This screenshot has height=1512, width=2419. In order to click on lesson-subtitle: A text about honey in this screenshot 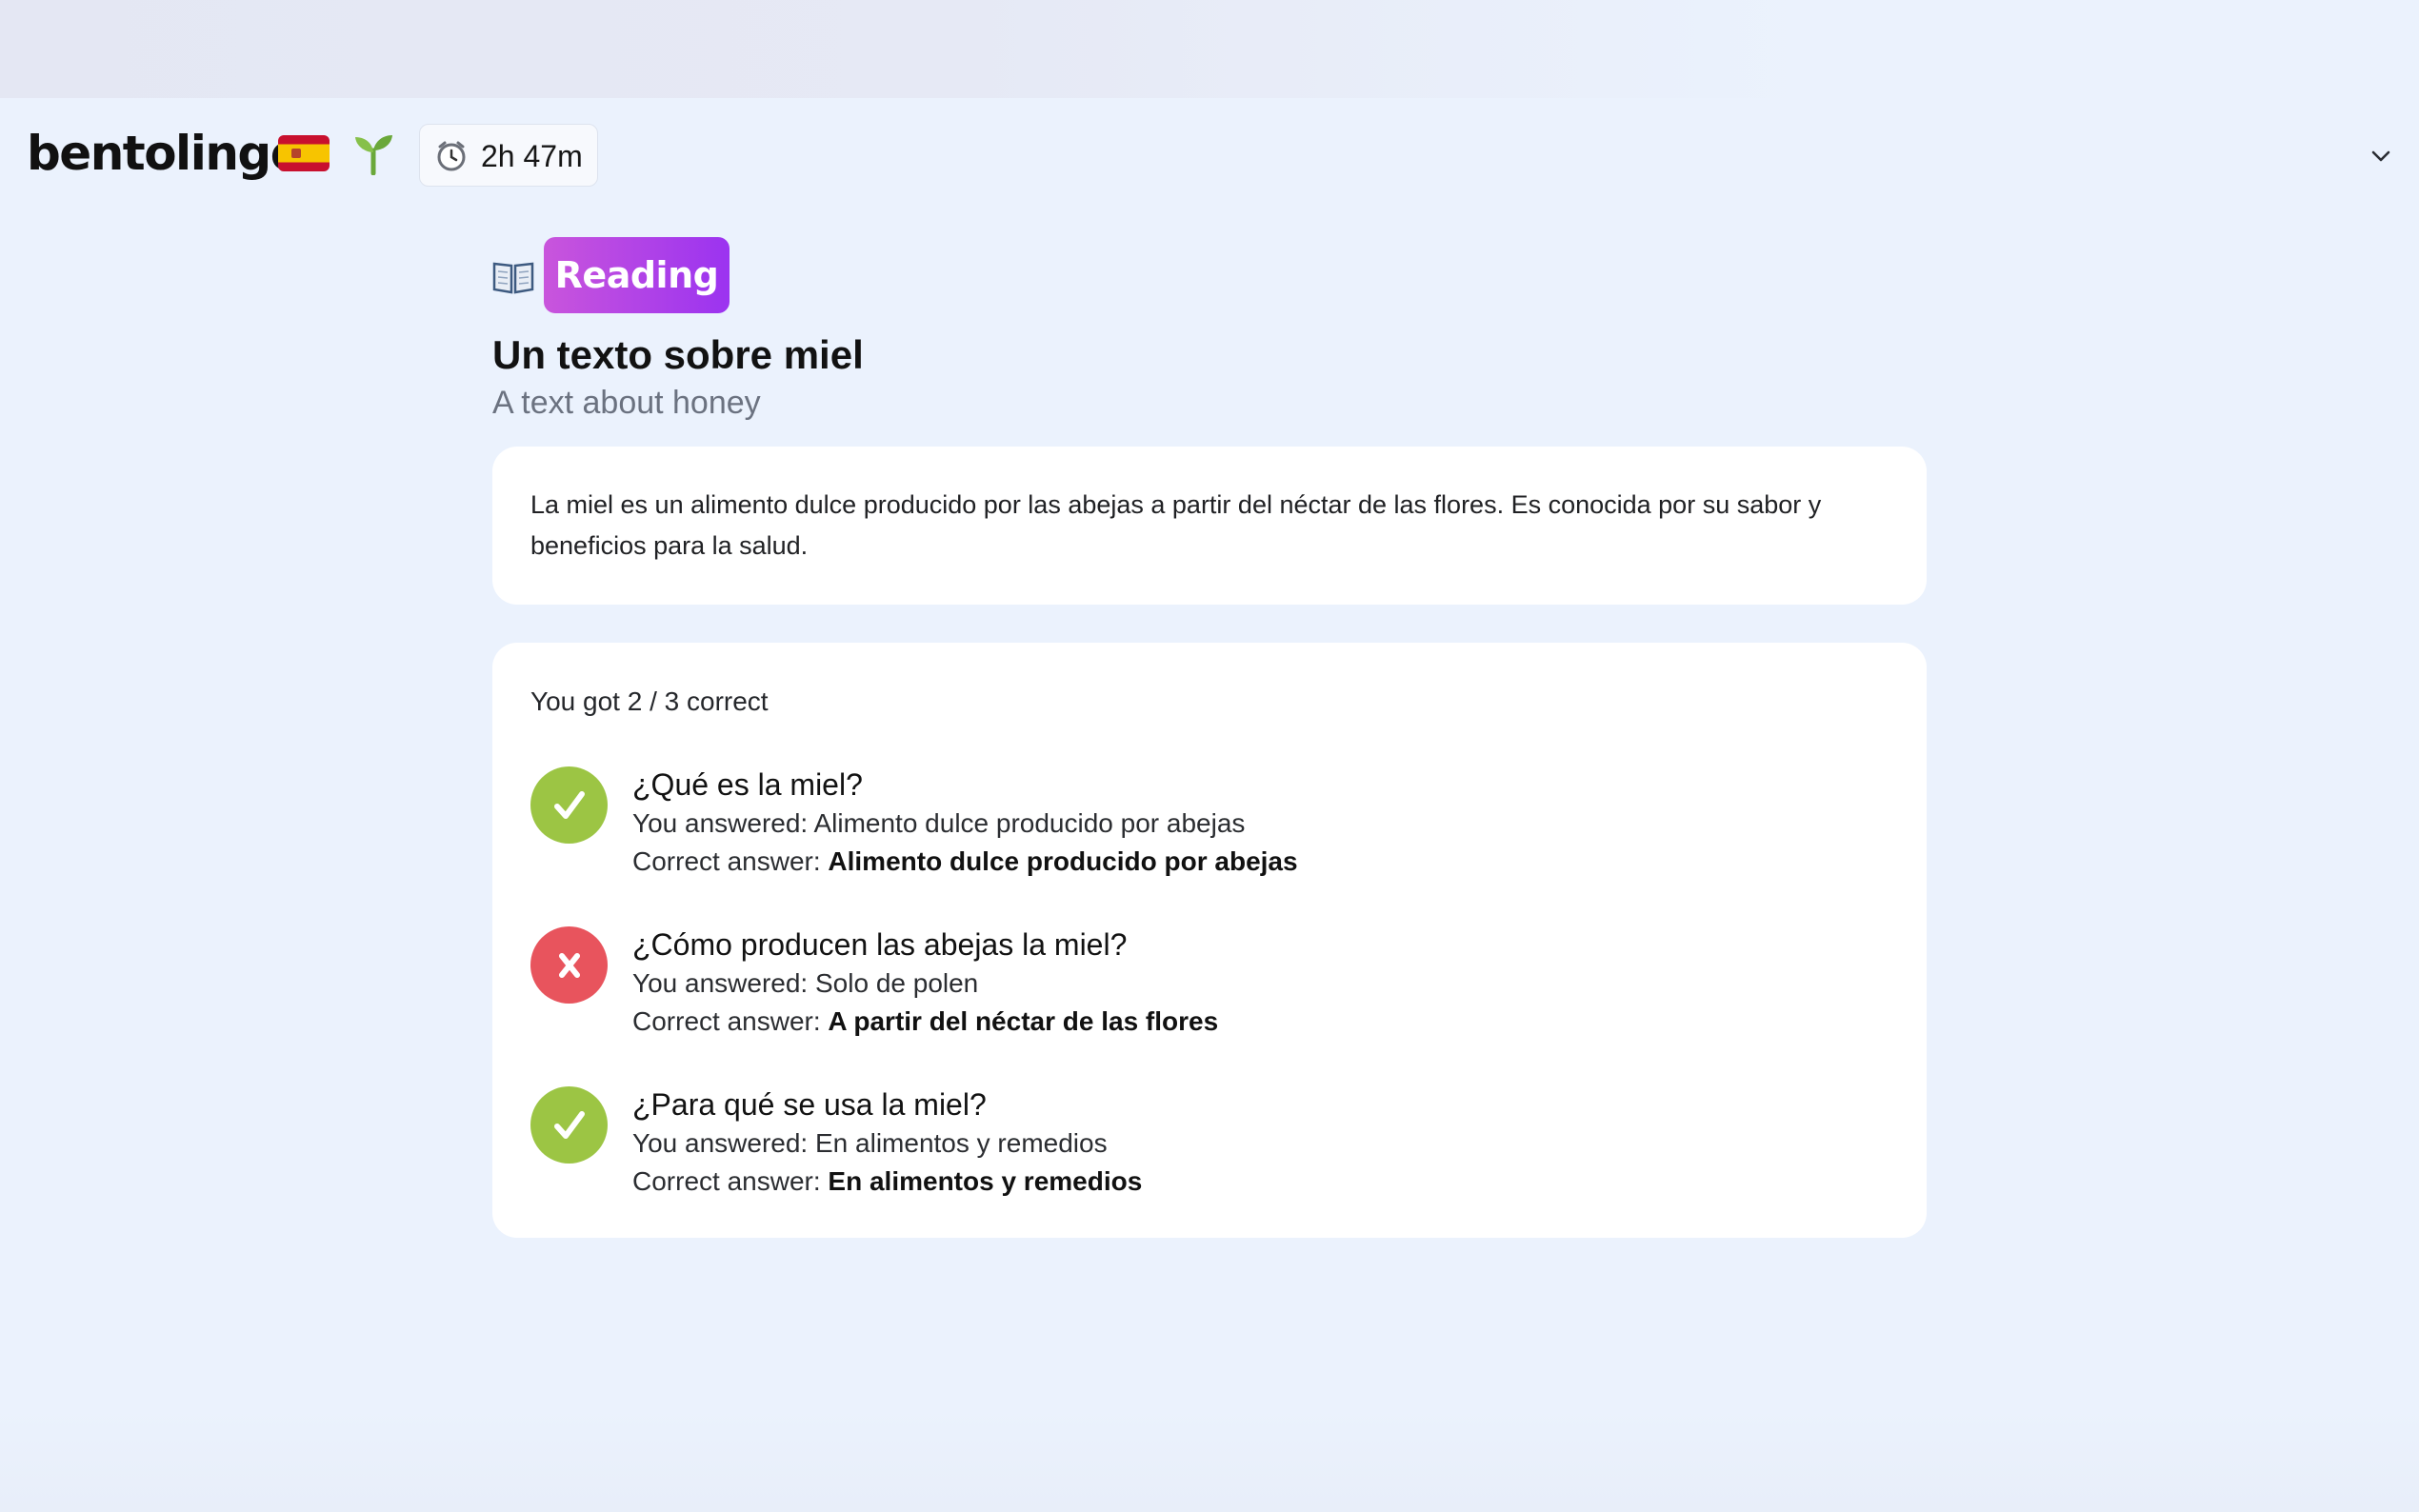, I will do `click(626, 403)`.